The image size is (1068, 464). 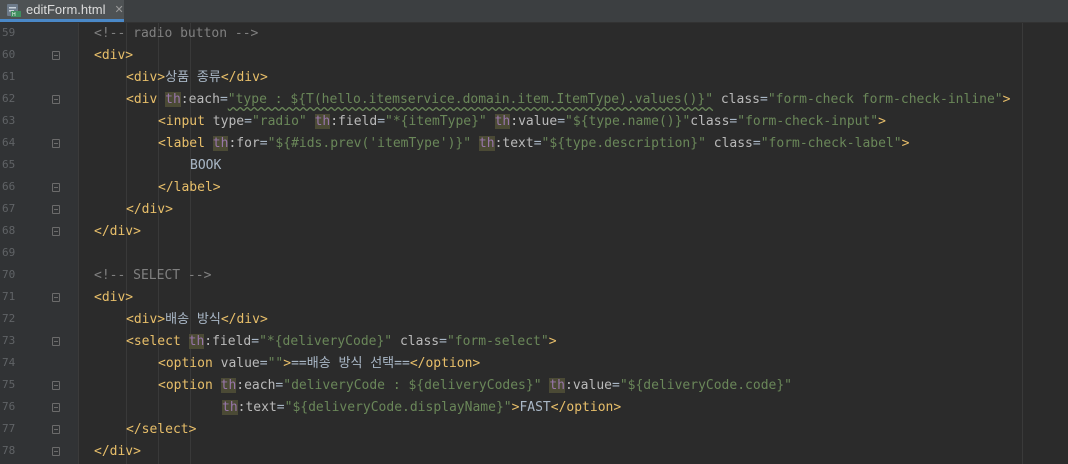 I want to click on line-number: 76, so click(x=9, y=406).